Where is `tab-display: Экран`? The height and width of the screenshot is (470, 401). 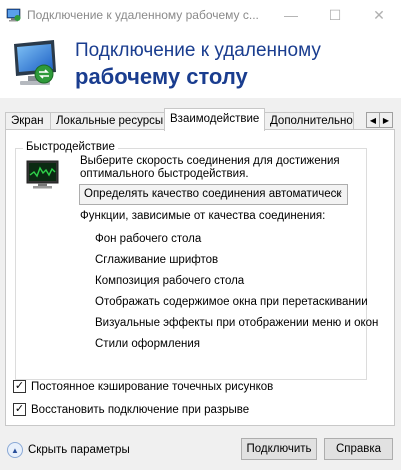 tab-display: Экран is located at coordinates (28, 121).